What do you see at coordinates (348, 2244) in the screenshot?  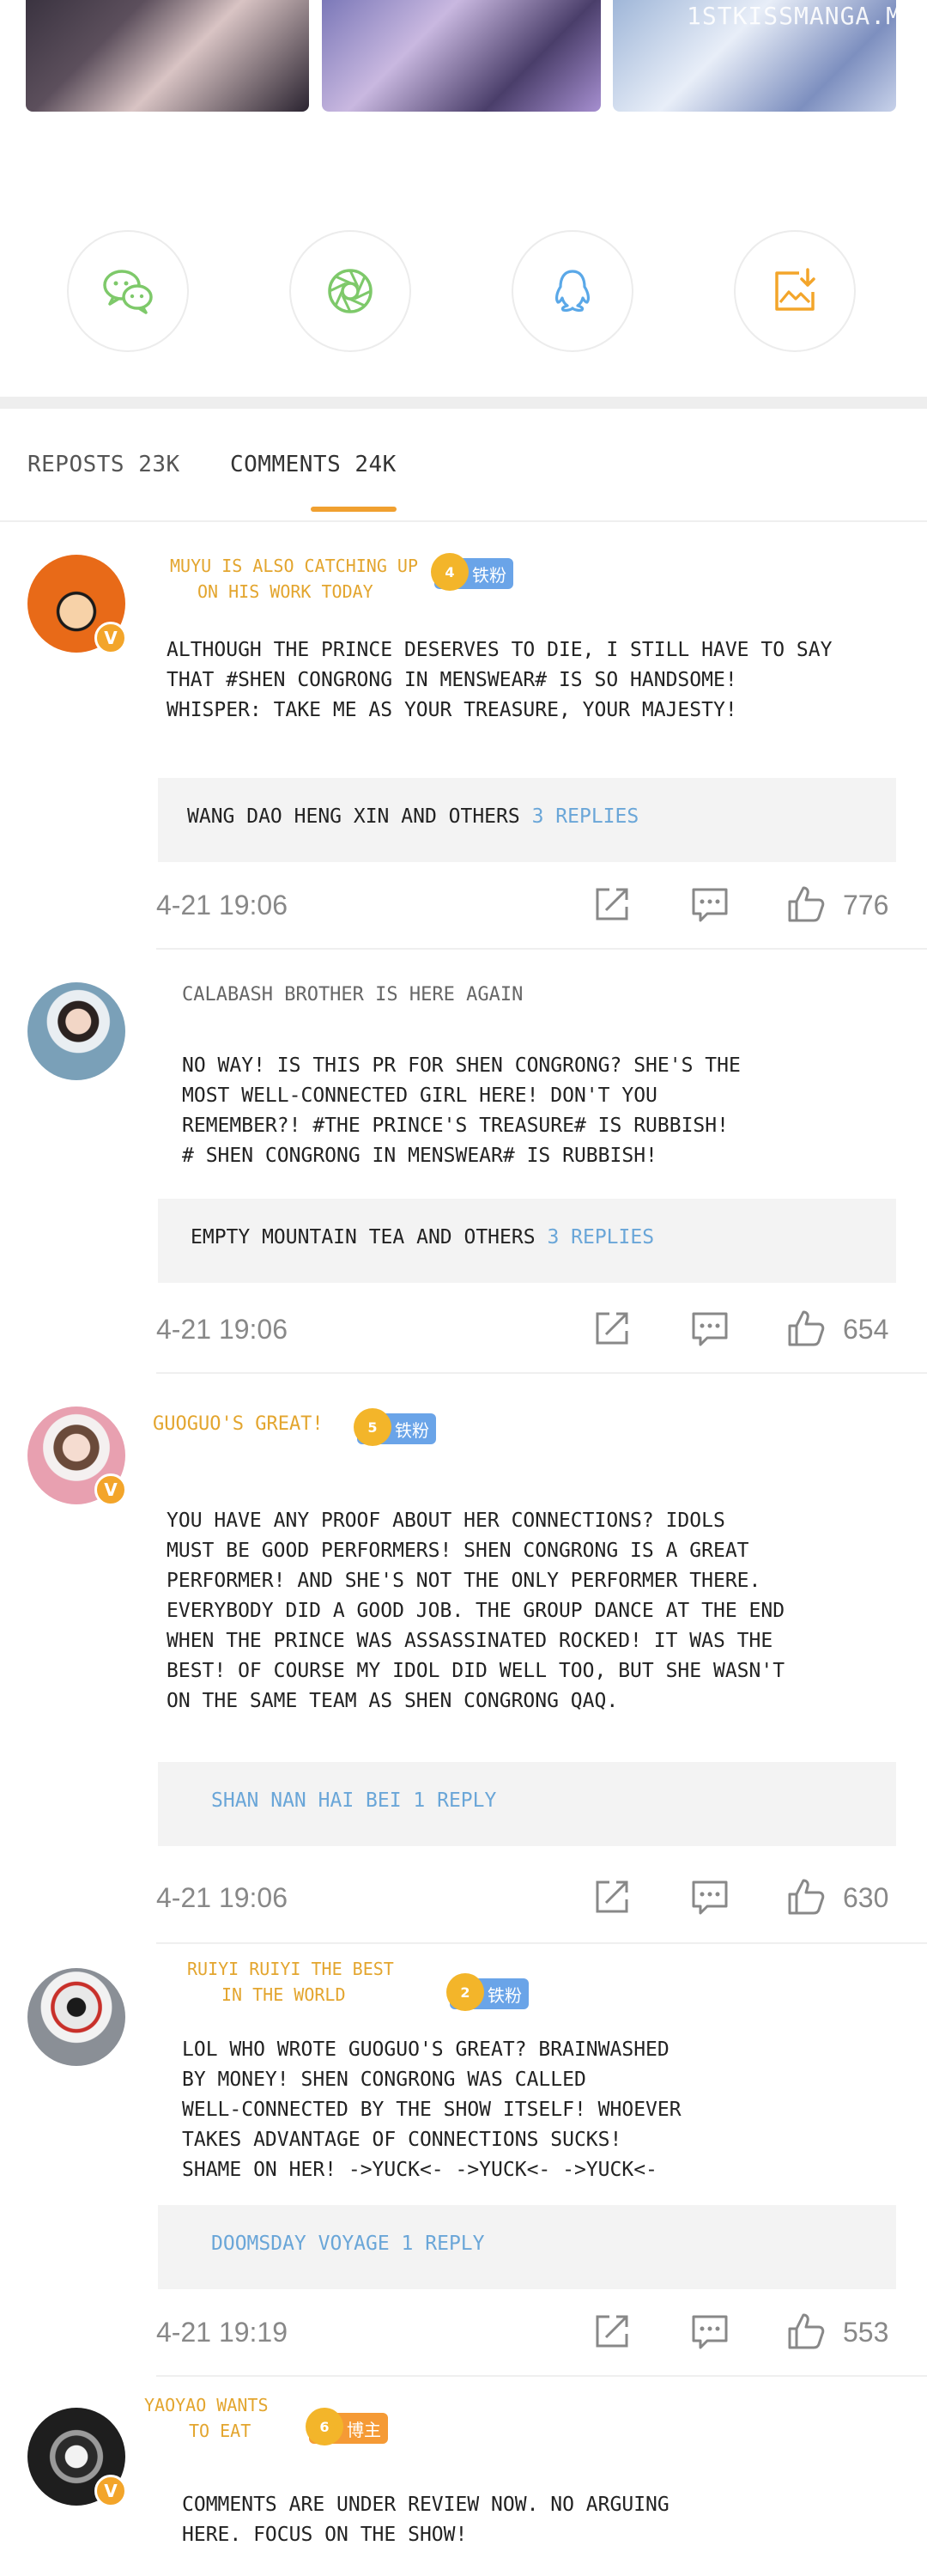 I see `replies-link: DOOMSDAY VOYAGE 1 REPLY` at bounding box center [348, 2244].